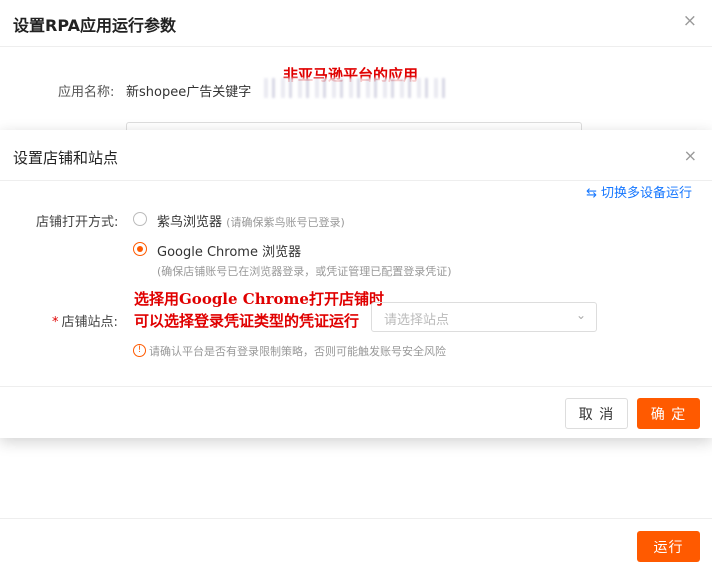  What do you see at coordinates (229, 250) in the screenshot?
I see `option-chrome-label: Google Chrome 浏览器` at bounding box center [229, 250].